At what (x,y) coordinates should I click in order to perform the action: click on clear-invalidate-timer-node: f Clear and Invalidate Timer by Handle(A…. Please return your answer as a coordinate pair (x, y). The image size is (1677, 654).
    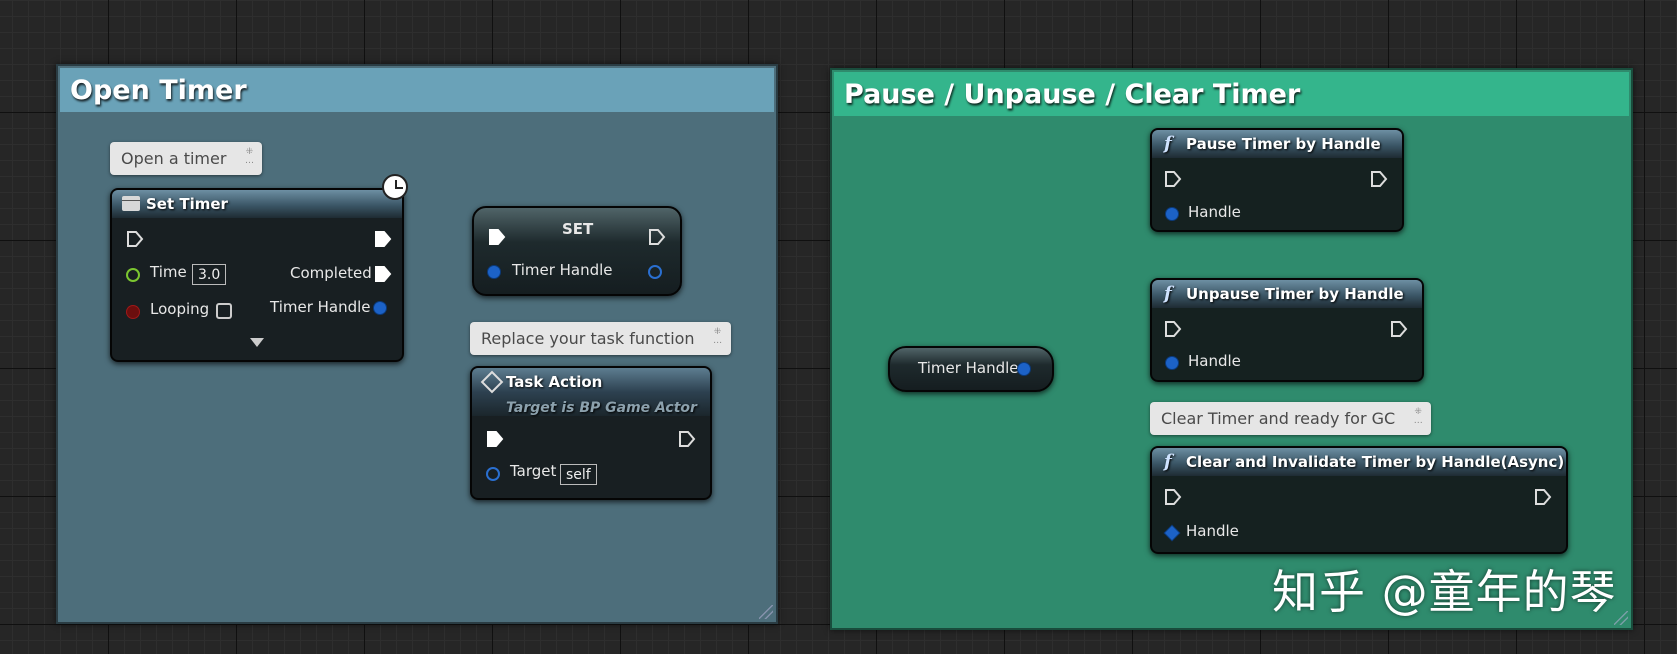
    Looking at the image, I should click on (1359, 500).